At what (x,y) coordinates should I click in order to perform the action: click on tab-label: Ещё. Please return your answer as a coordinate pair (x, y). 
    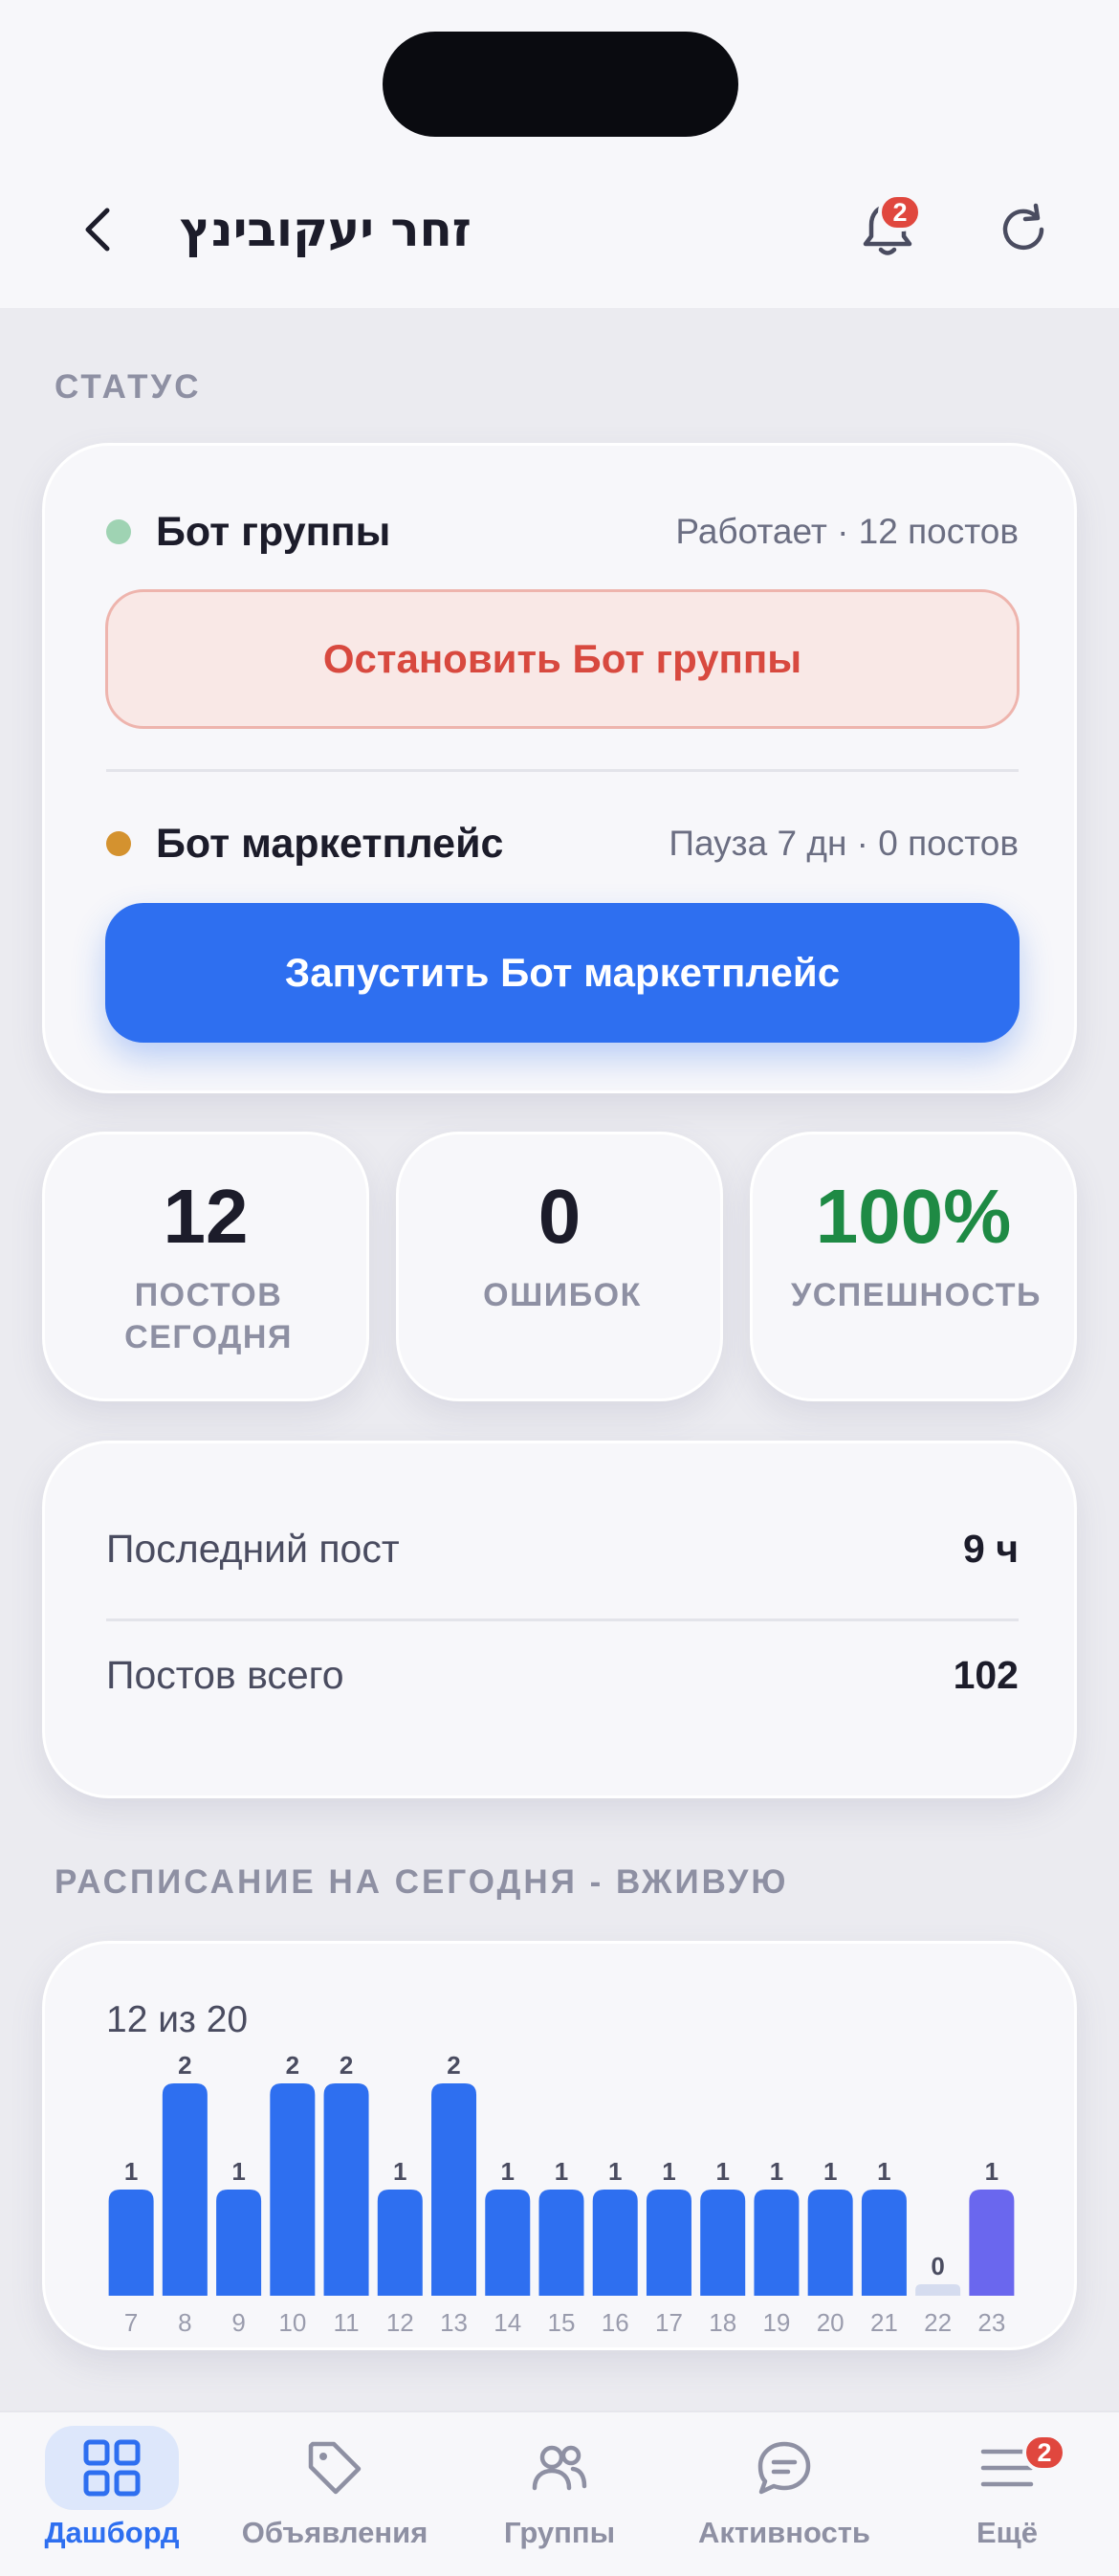
    Looking at the image, I should click on (1007, 2532).